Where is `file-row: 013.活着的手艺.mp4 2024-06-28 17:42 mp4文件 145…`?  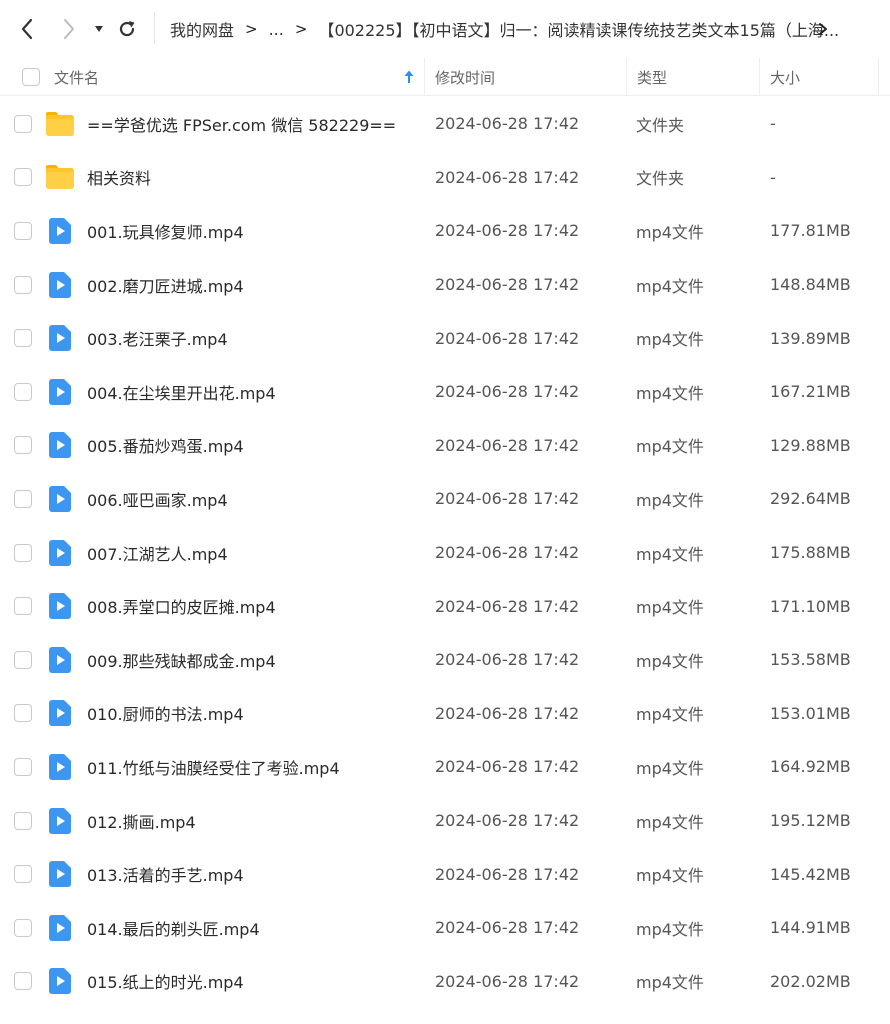
file-row: 013.活着的手艺.mp4 2024-06-28 17:42 mp4文件 145… is located at coordinates (445, 874).